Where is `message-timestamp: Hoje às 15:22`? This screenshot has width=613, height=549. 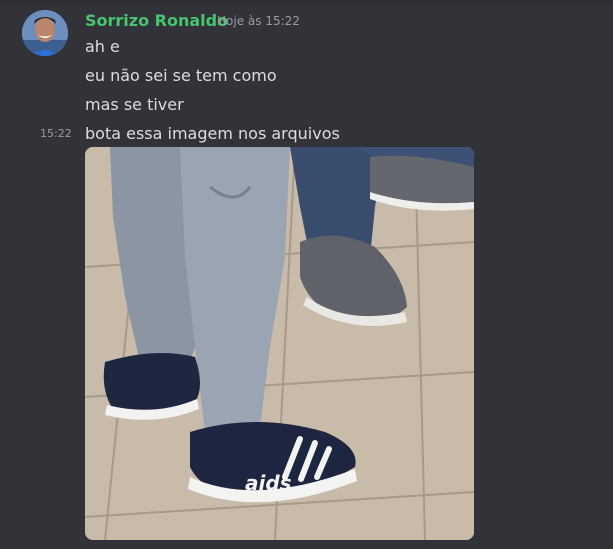
message-timestamp: Hoje às 15:22 is located at coordinates (258, 21).